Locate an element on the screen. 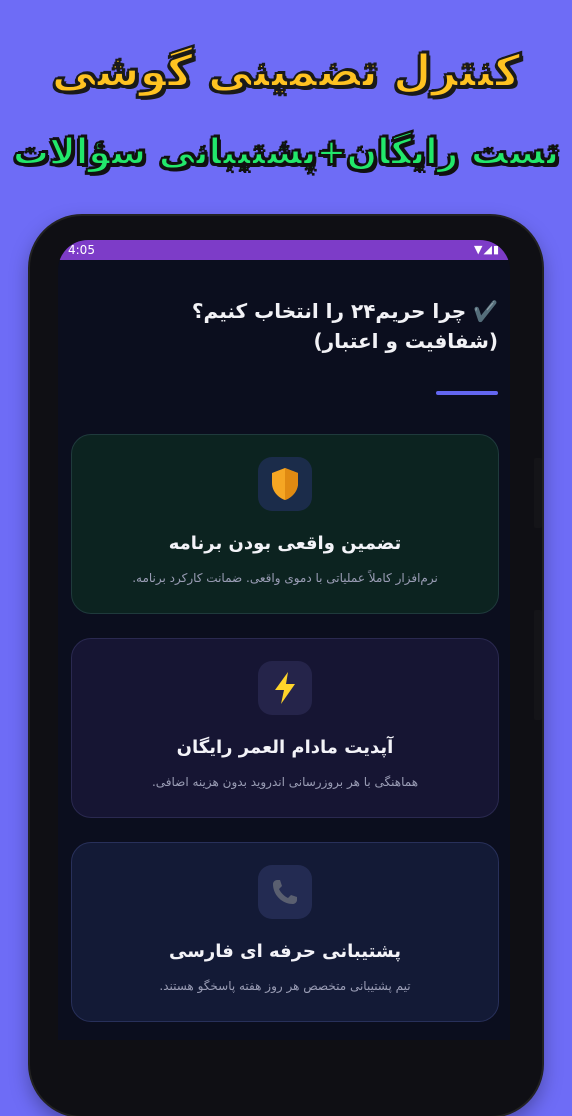 The image size is (572, 1116). section-heading-line2: (شفافیت و اعتبار) is located at coordinates (405, 341).